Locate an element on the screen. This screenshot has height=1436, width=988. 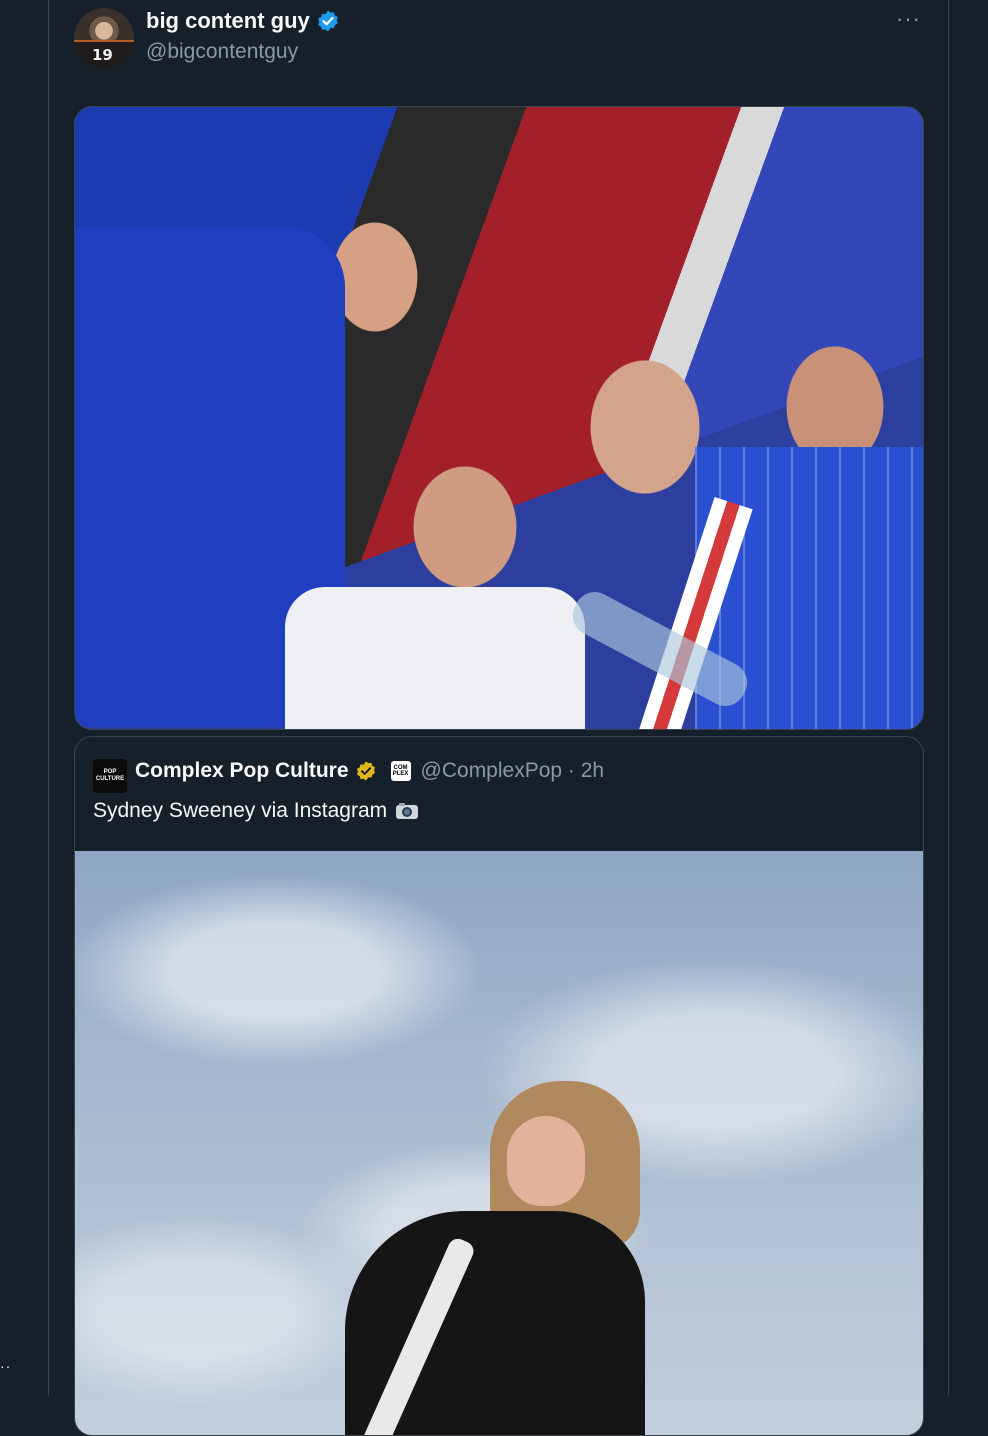
timeline-right-border is located at coordinates (948, 698).